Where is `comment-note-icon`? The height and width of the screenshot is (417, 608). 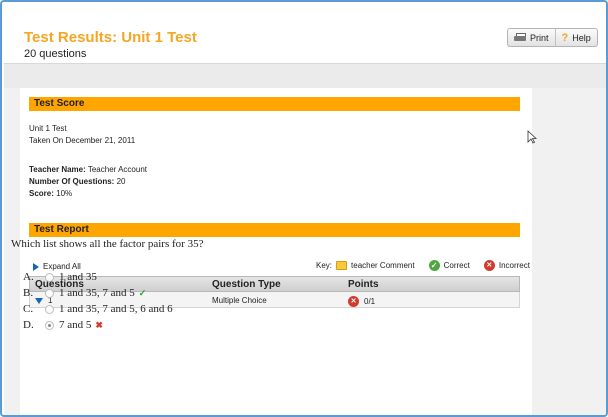 comment-note-icon is located at coordinates (342, 265).